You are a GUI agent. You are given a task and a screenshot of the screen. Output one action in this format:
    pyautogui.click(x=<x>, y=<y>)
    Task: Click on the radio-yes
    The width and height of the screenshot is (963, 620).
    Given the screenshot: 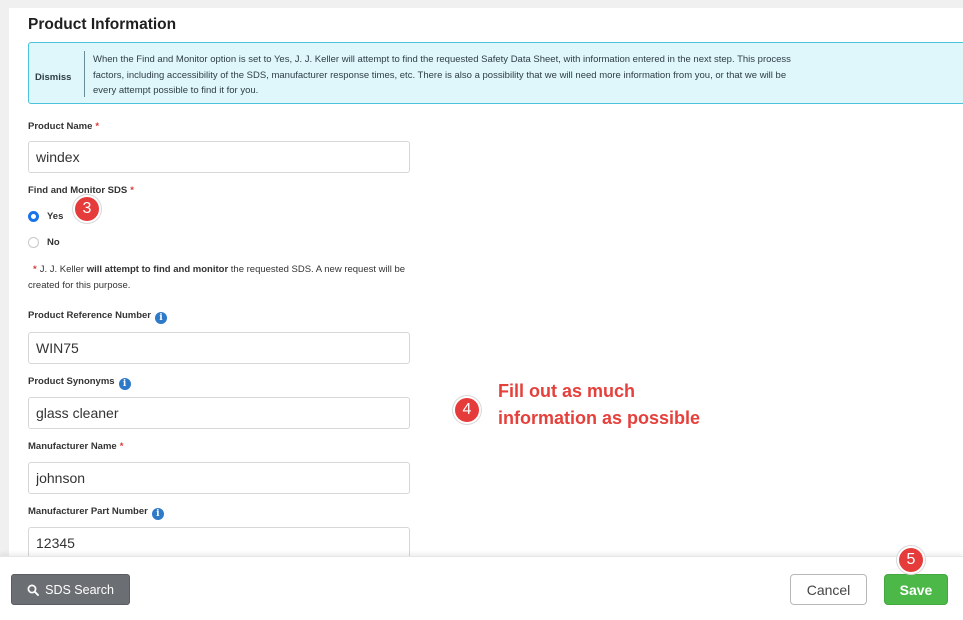 What is the action you would take?
    pyautogui.click(x=33, y=216)
    